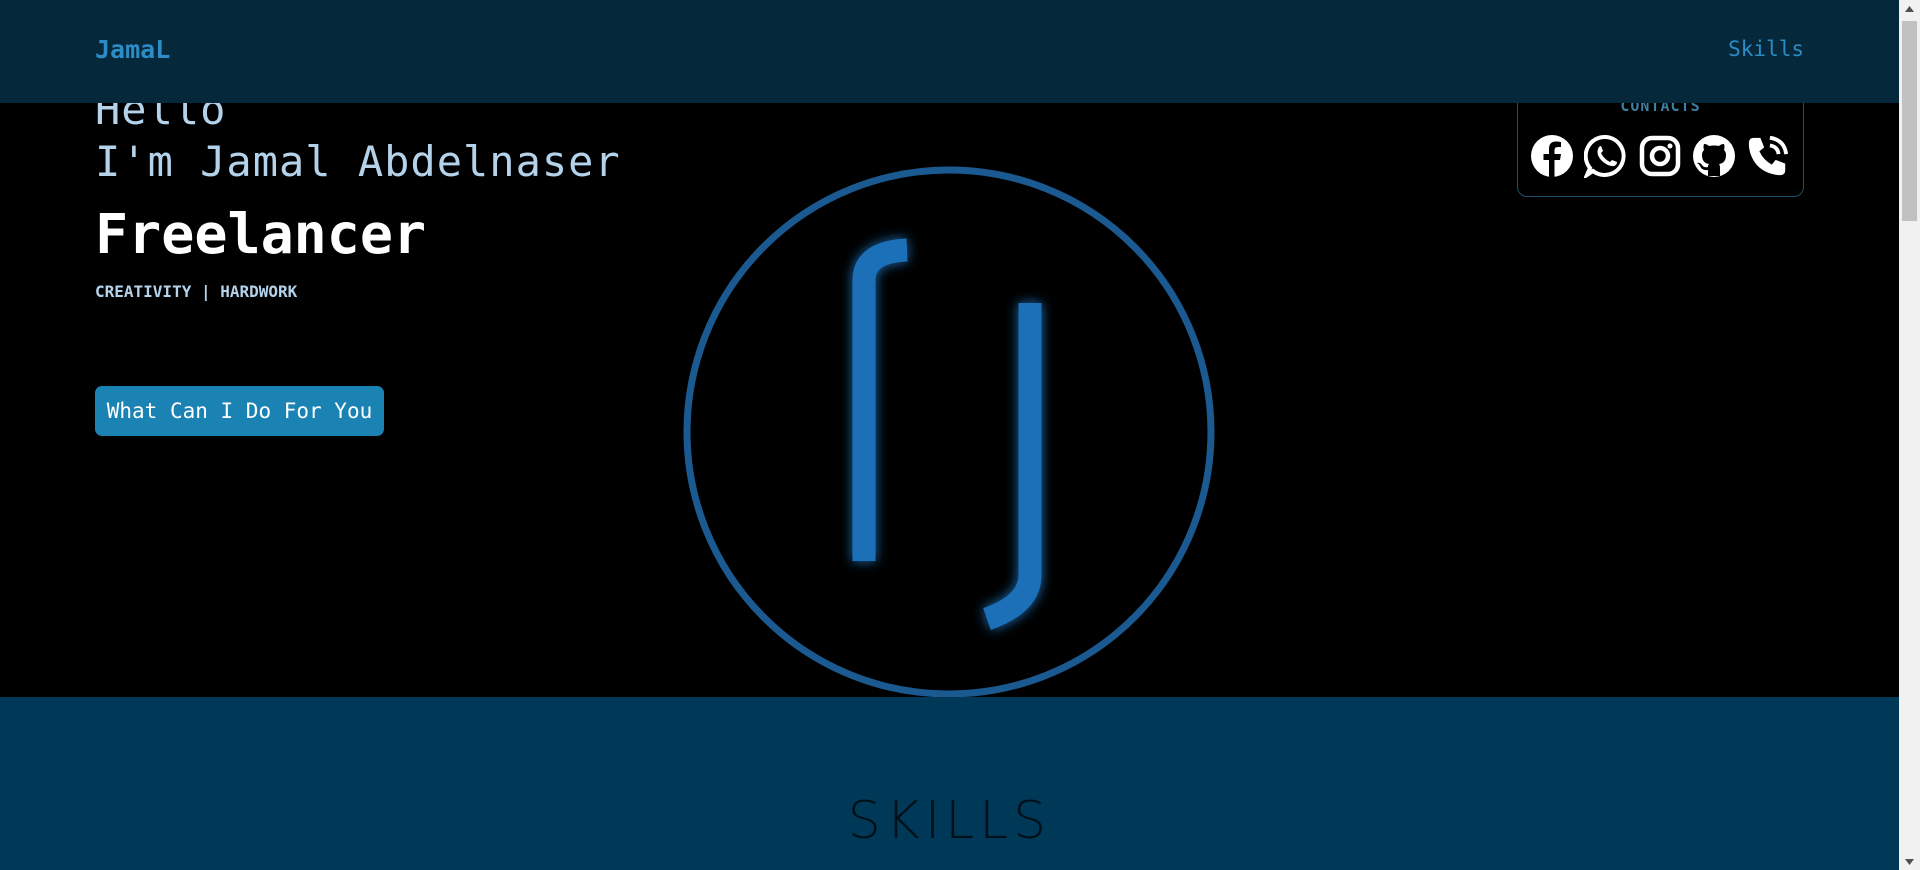 This screenshot has height=870, width=1920. I want to click on scrollbar-thumb, so click(1909, 121).